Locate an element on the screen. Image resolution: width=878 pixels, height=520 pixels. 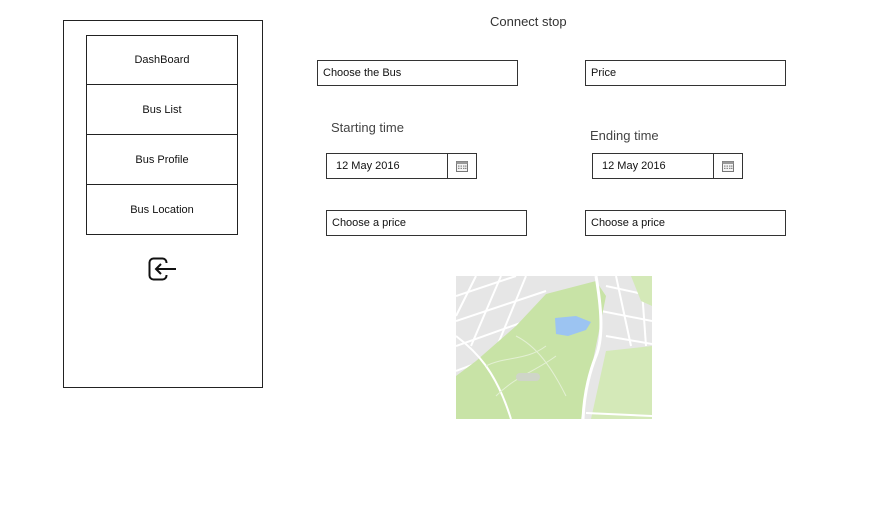
map-image is located at coordinates (554, 347).